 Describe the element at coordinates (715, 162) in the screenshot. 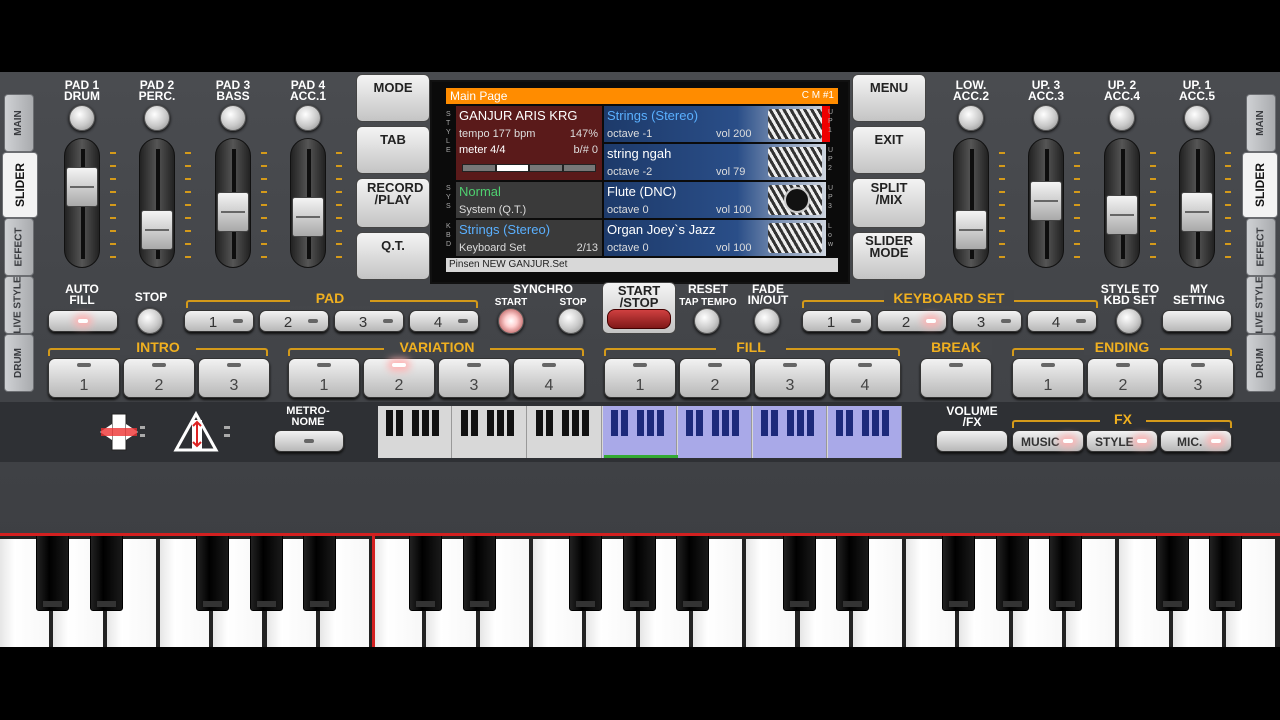

I see `part-row-2: string ngah octave -2 vol 79` at that location.